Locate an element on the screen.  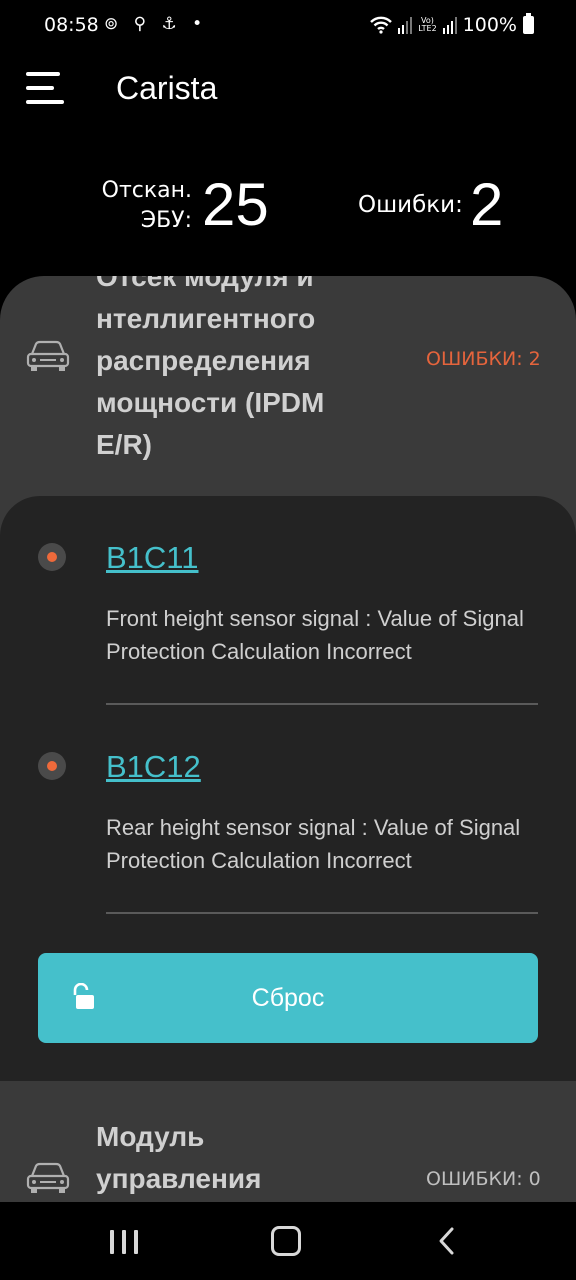
reset-button: Сброс is located at coordinates (288, 998).